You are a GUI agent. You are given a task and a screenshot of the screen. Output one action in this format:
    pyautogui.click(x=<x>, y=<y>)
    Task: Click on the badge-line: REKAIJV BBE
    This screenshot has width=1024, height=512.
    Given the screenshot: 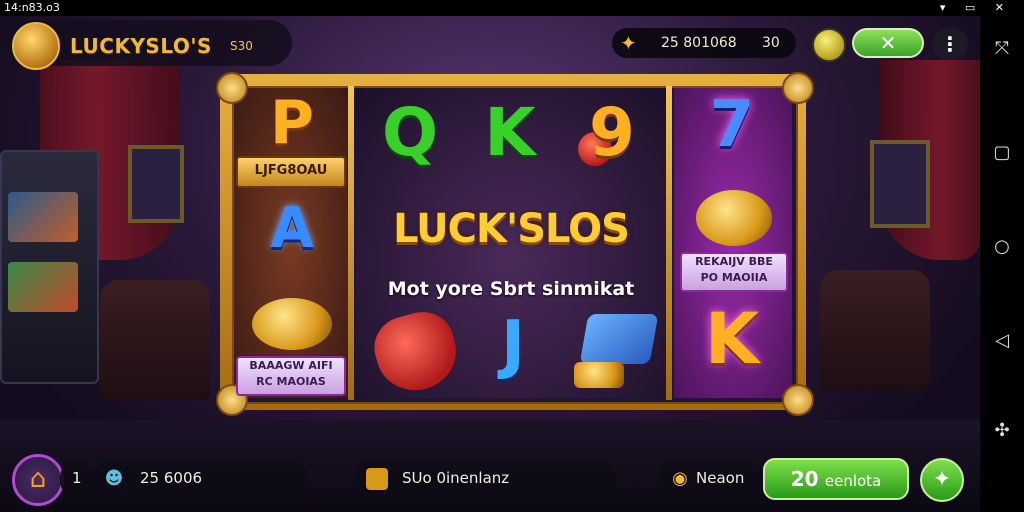 What is the action you would take?
    pyautogui.click(x=734, y=261)
    